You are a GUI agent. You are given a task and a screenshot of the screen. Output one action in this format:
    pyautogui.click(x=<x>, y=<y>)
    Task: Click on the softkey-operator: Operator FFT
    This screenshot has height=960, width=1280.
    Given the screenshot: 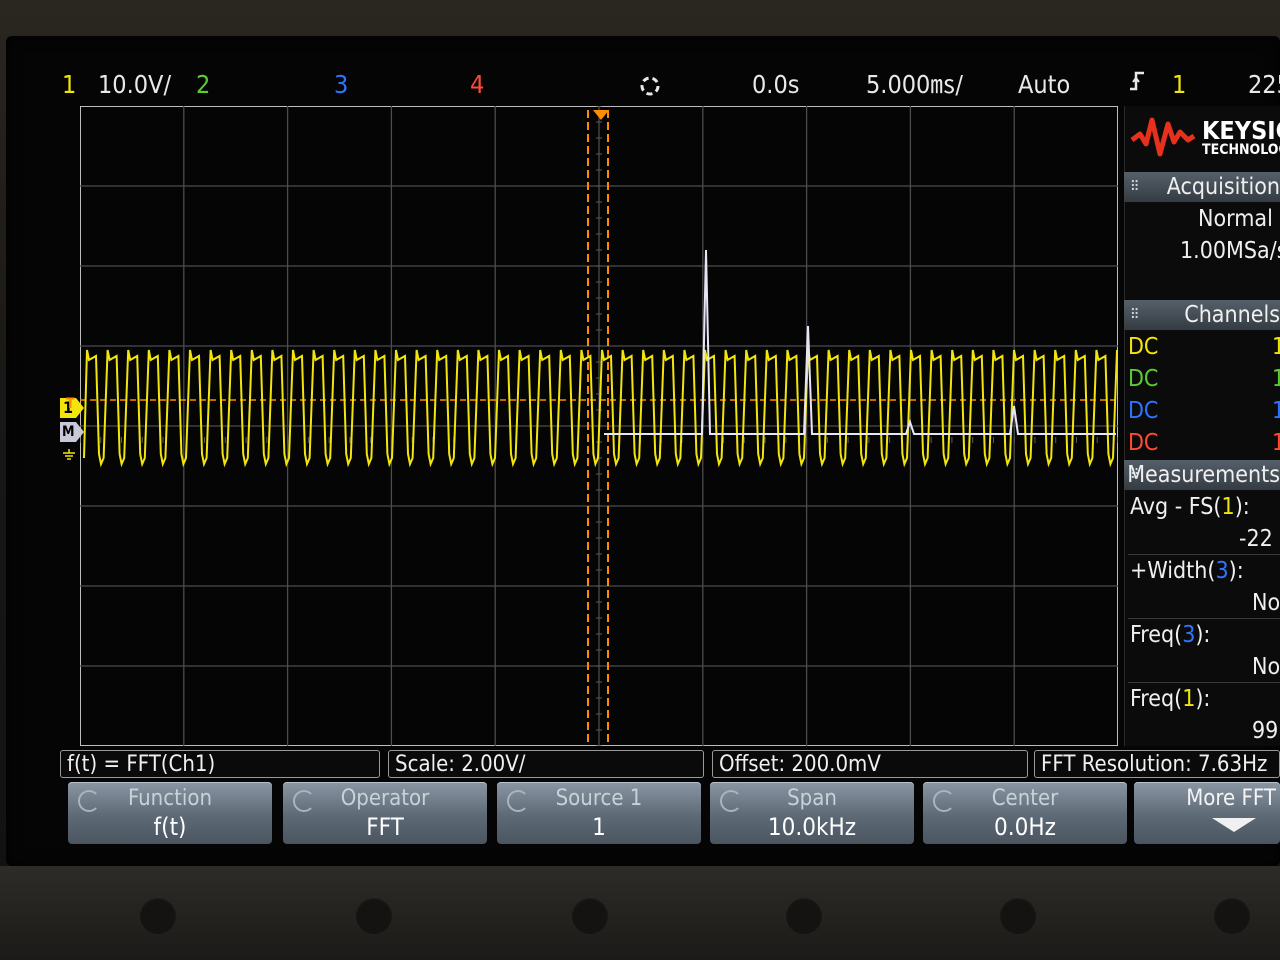 What is the action you would take?
    pyautogui.click(x=385, y=813)
    